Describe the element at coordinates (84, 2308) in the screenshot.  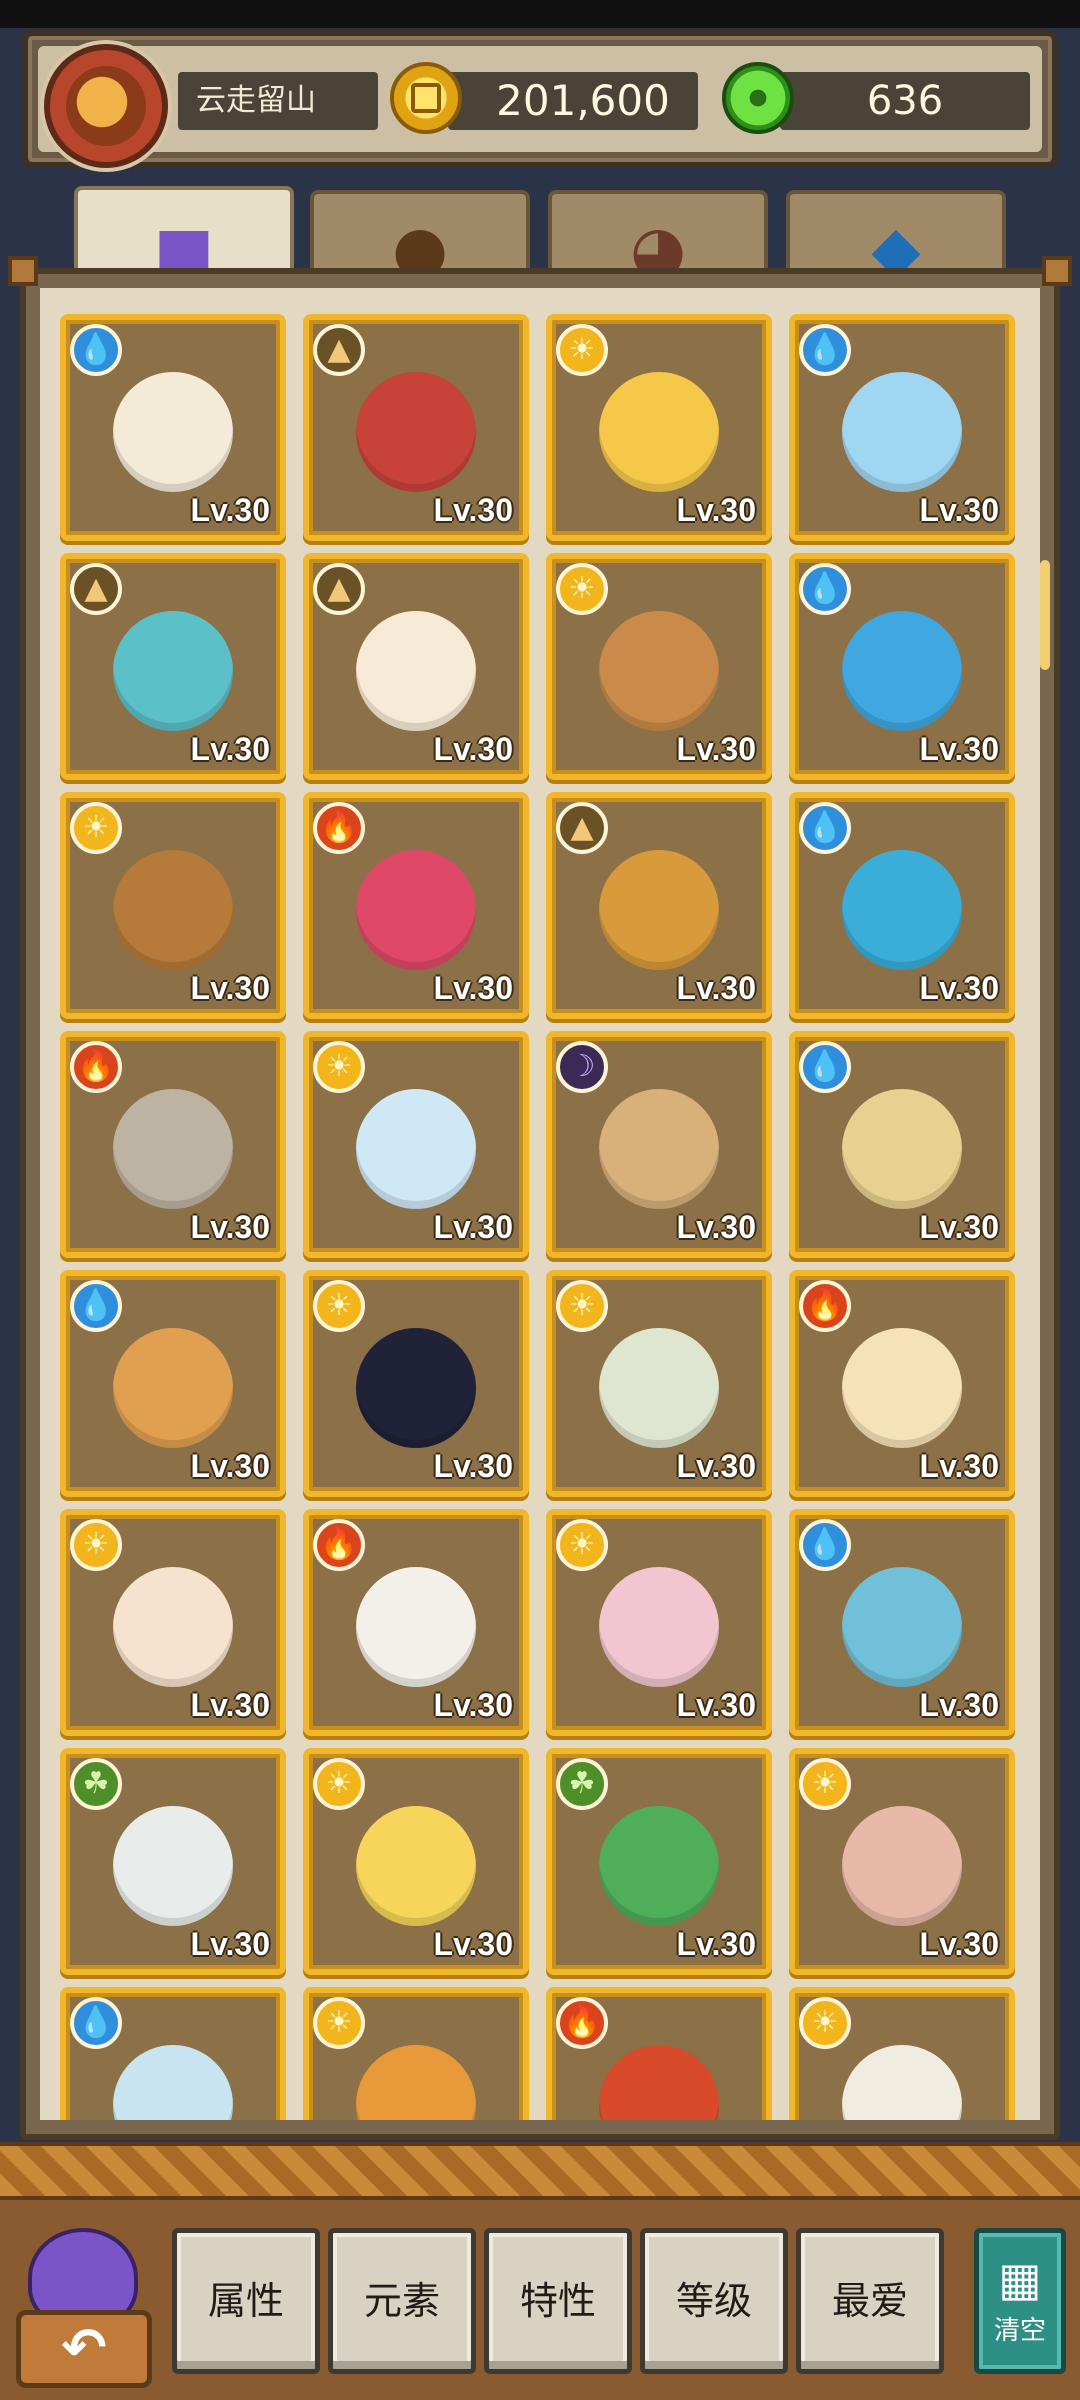
I see `back-button: ↶` at that location.